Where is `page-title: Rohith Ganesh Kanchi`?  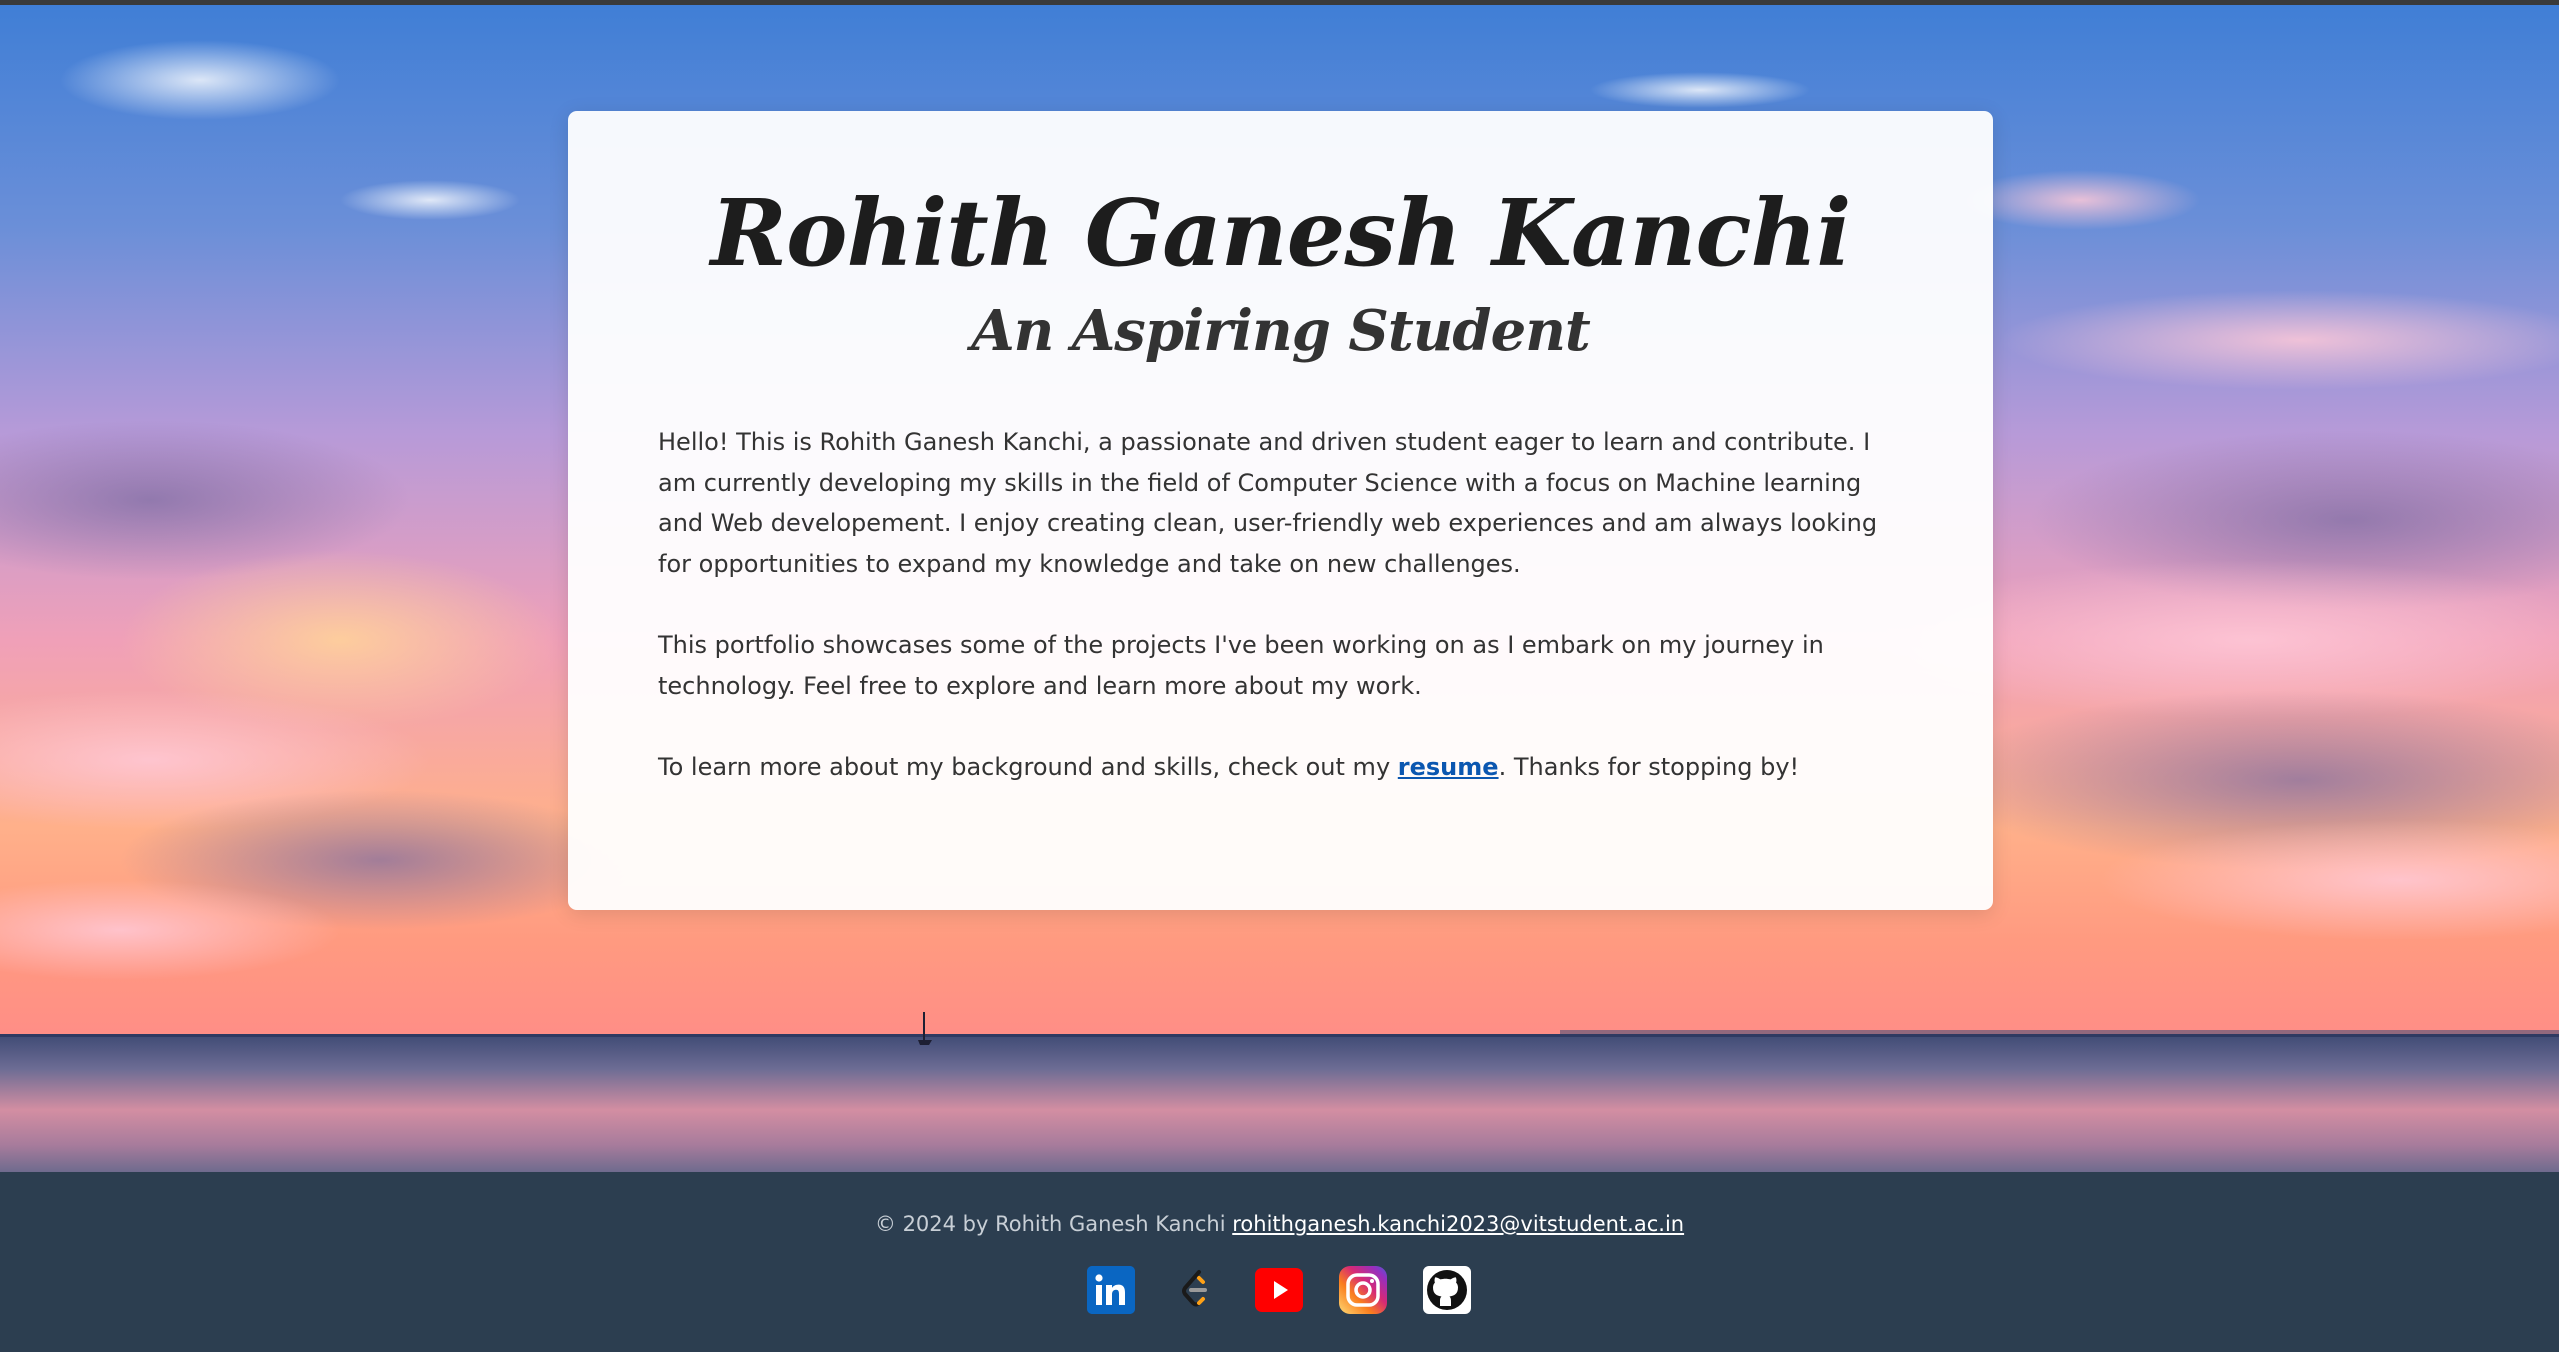 page-title: Rohith Ganesh Kanchi is located at coordinates (1281, 233).